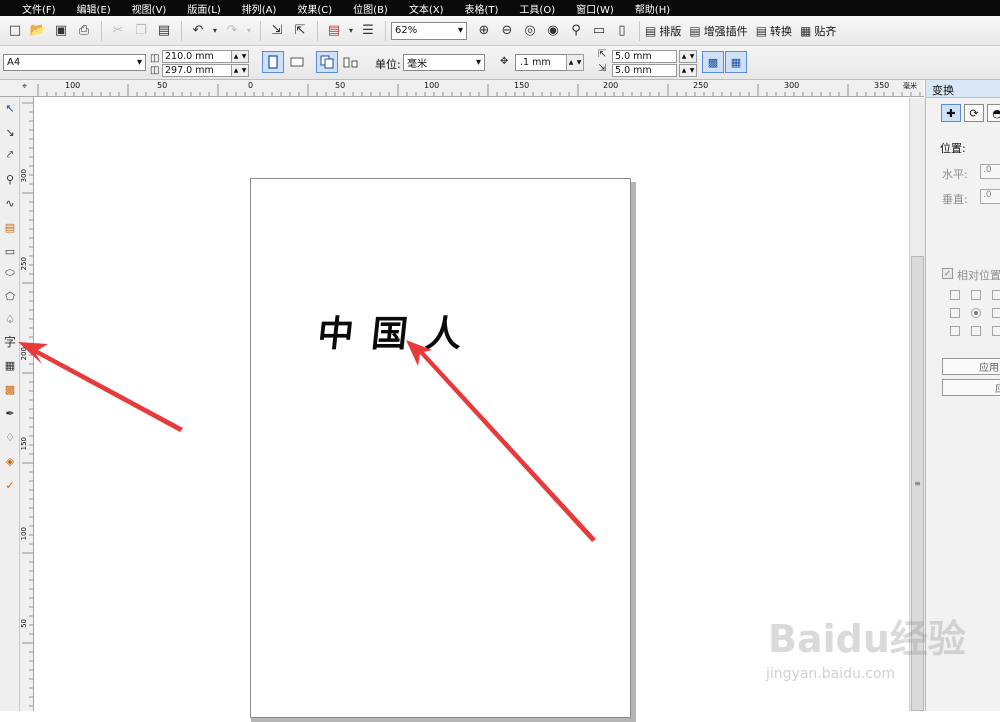 This screenshot has width=1000, height=722. What do you see at coordinates (426, 8) in the screenshot?
I see `menu-text: 文本(X)` at bounding box center [426, 8].